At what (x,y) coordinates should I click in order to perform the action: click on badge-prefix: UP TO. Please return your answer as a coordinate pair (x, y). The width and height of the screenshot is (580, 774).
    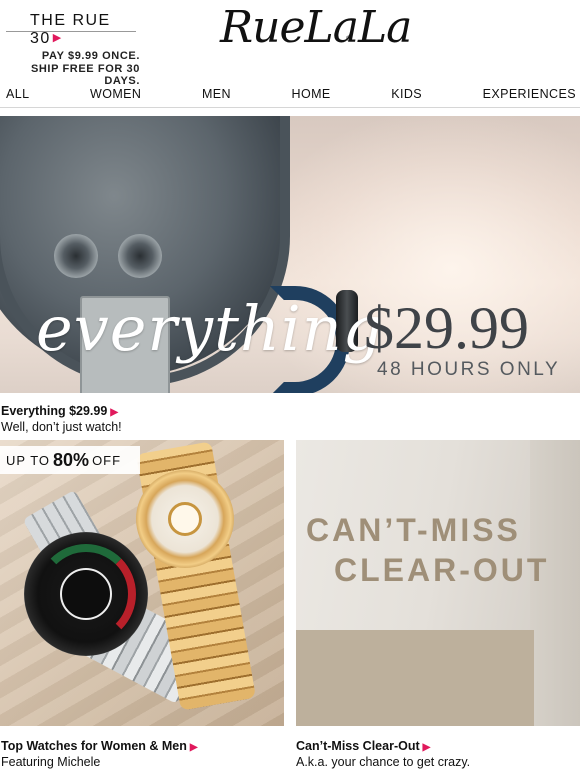
    Looking at the image, I should click on (28, 460).